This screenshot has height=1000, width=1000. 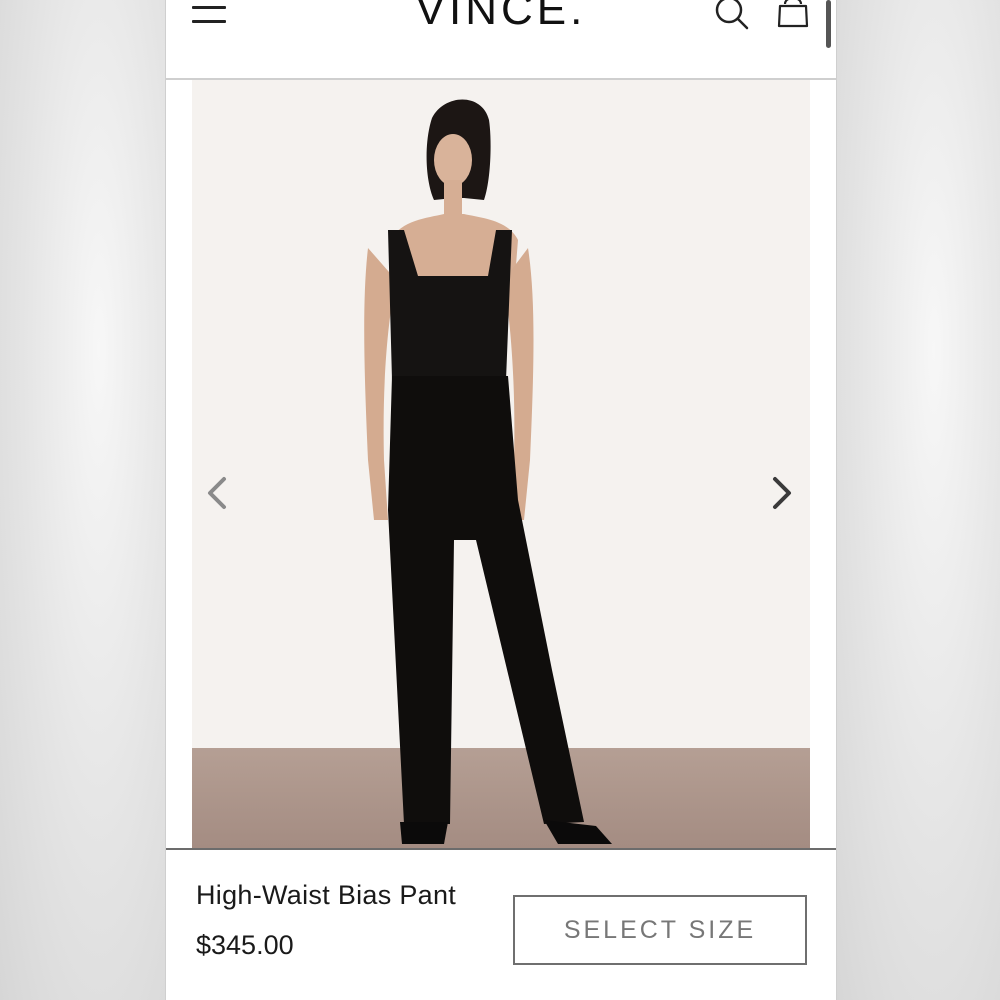 What do you see at coordinates (245, 945) in the screenshot?
I see `product-price: $345.00` at bounding box center [245, 945].